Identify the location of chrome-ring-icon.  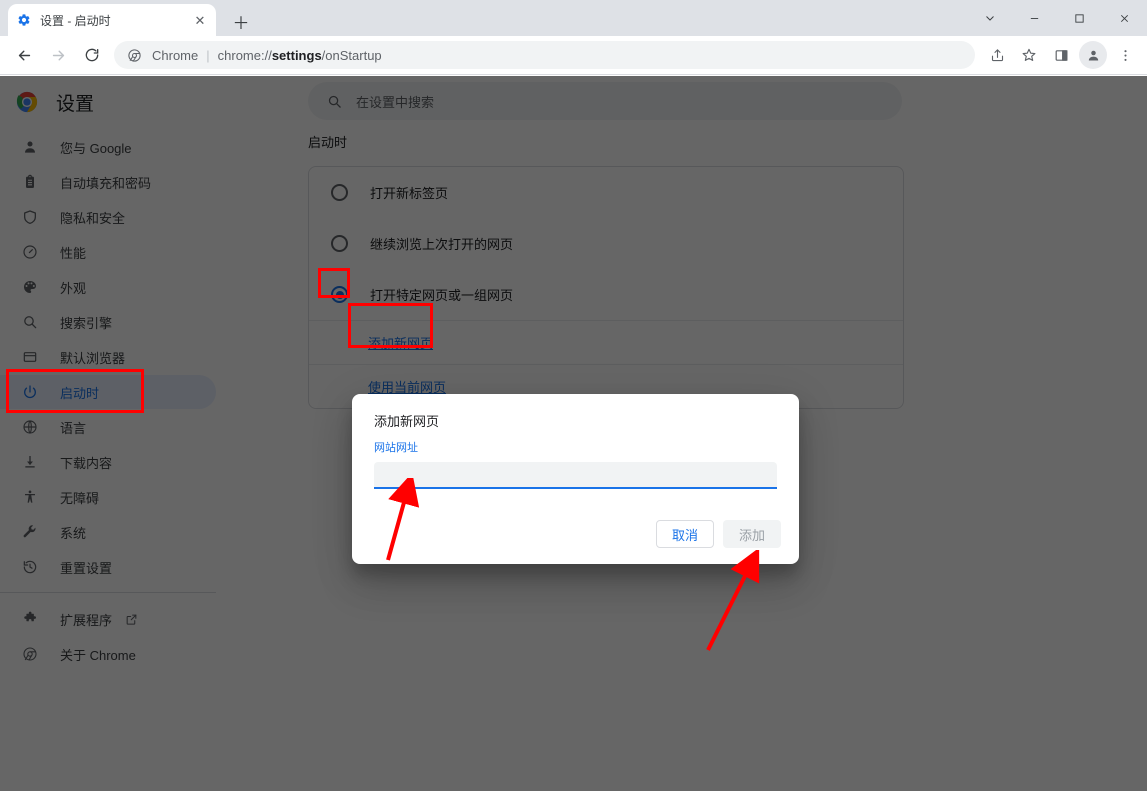
(134, 55).